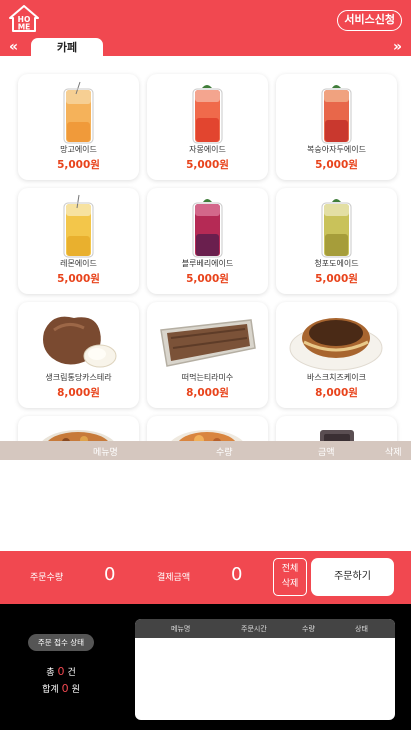 This screenshot has height=730, width=411. I want to click on menu-card: 청포도에이드 5,000원, so click(336, 241).